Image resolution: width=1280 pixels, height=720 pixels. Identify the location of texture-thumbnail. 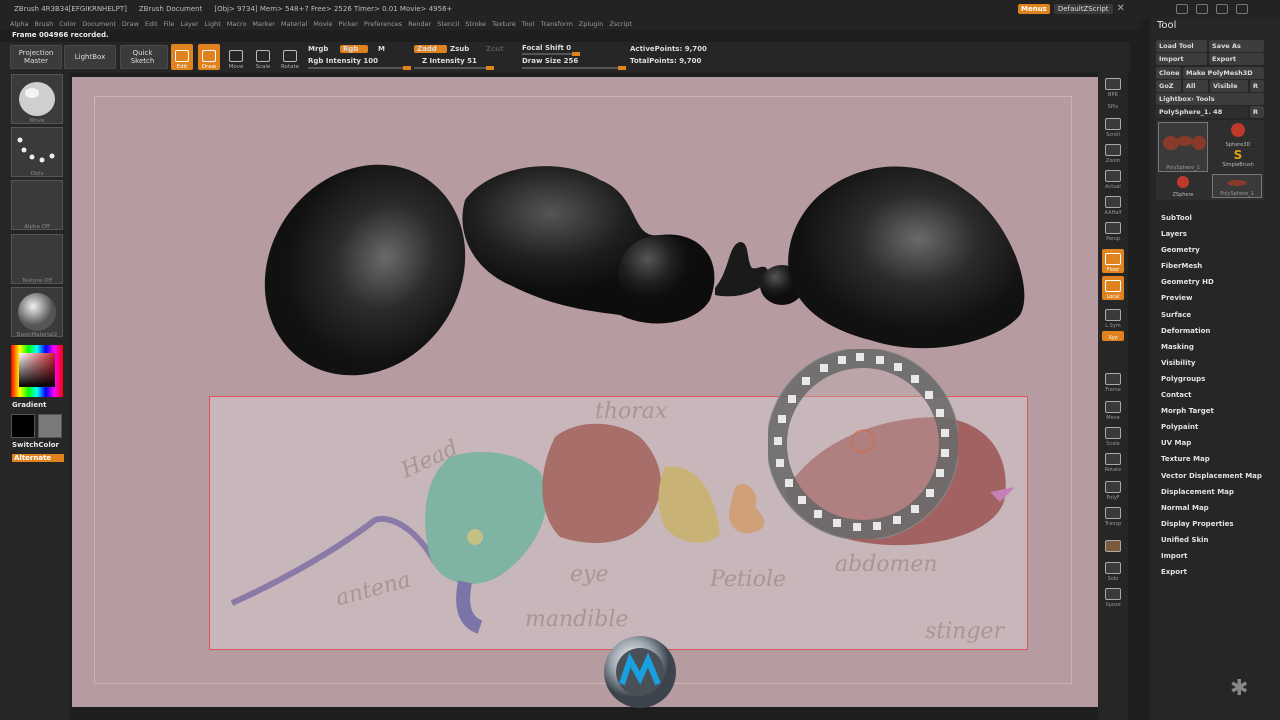
(37, 259).